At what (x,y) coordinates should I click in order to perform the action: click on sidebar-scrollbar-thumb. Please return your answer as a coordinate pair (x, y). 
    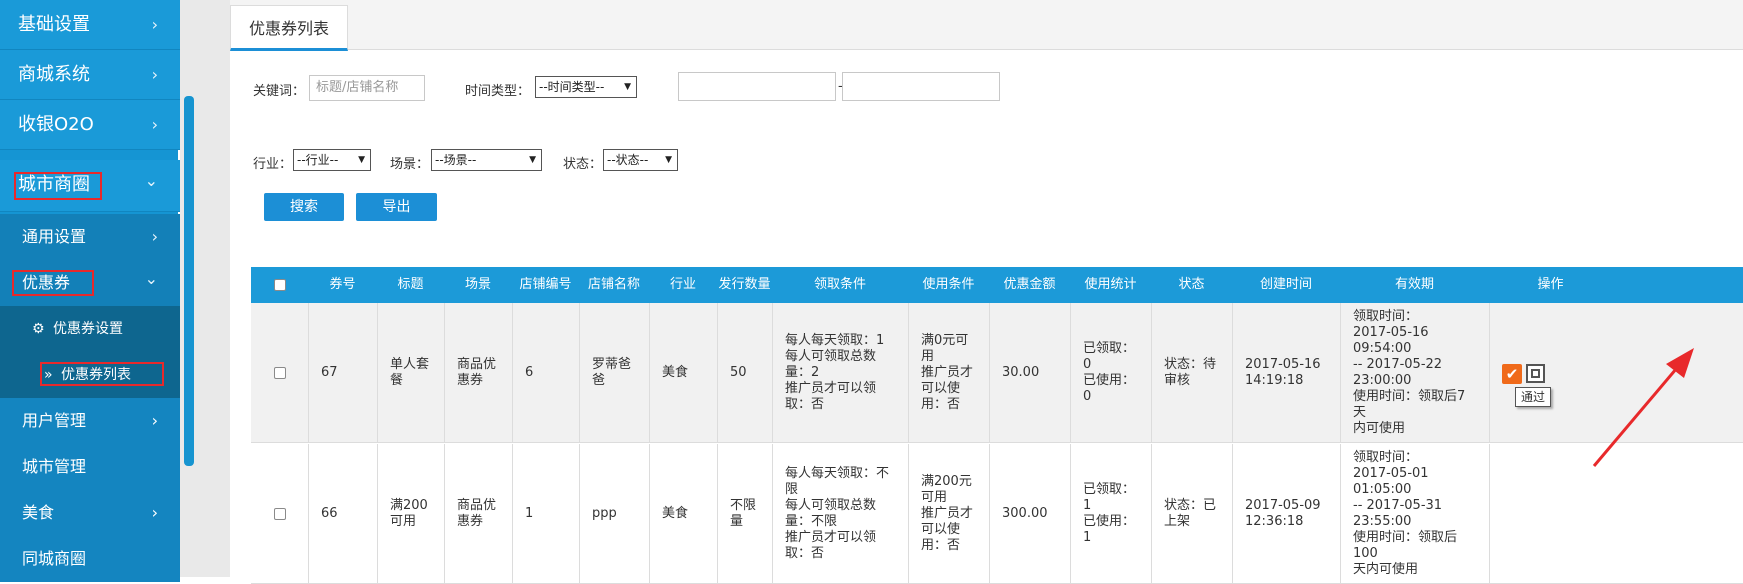
    Looking at the image, I should click on (189, 281).